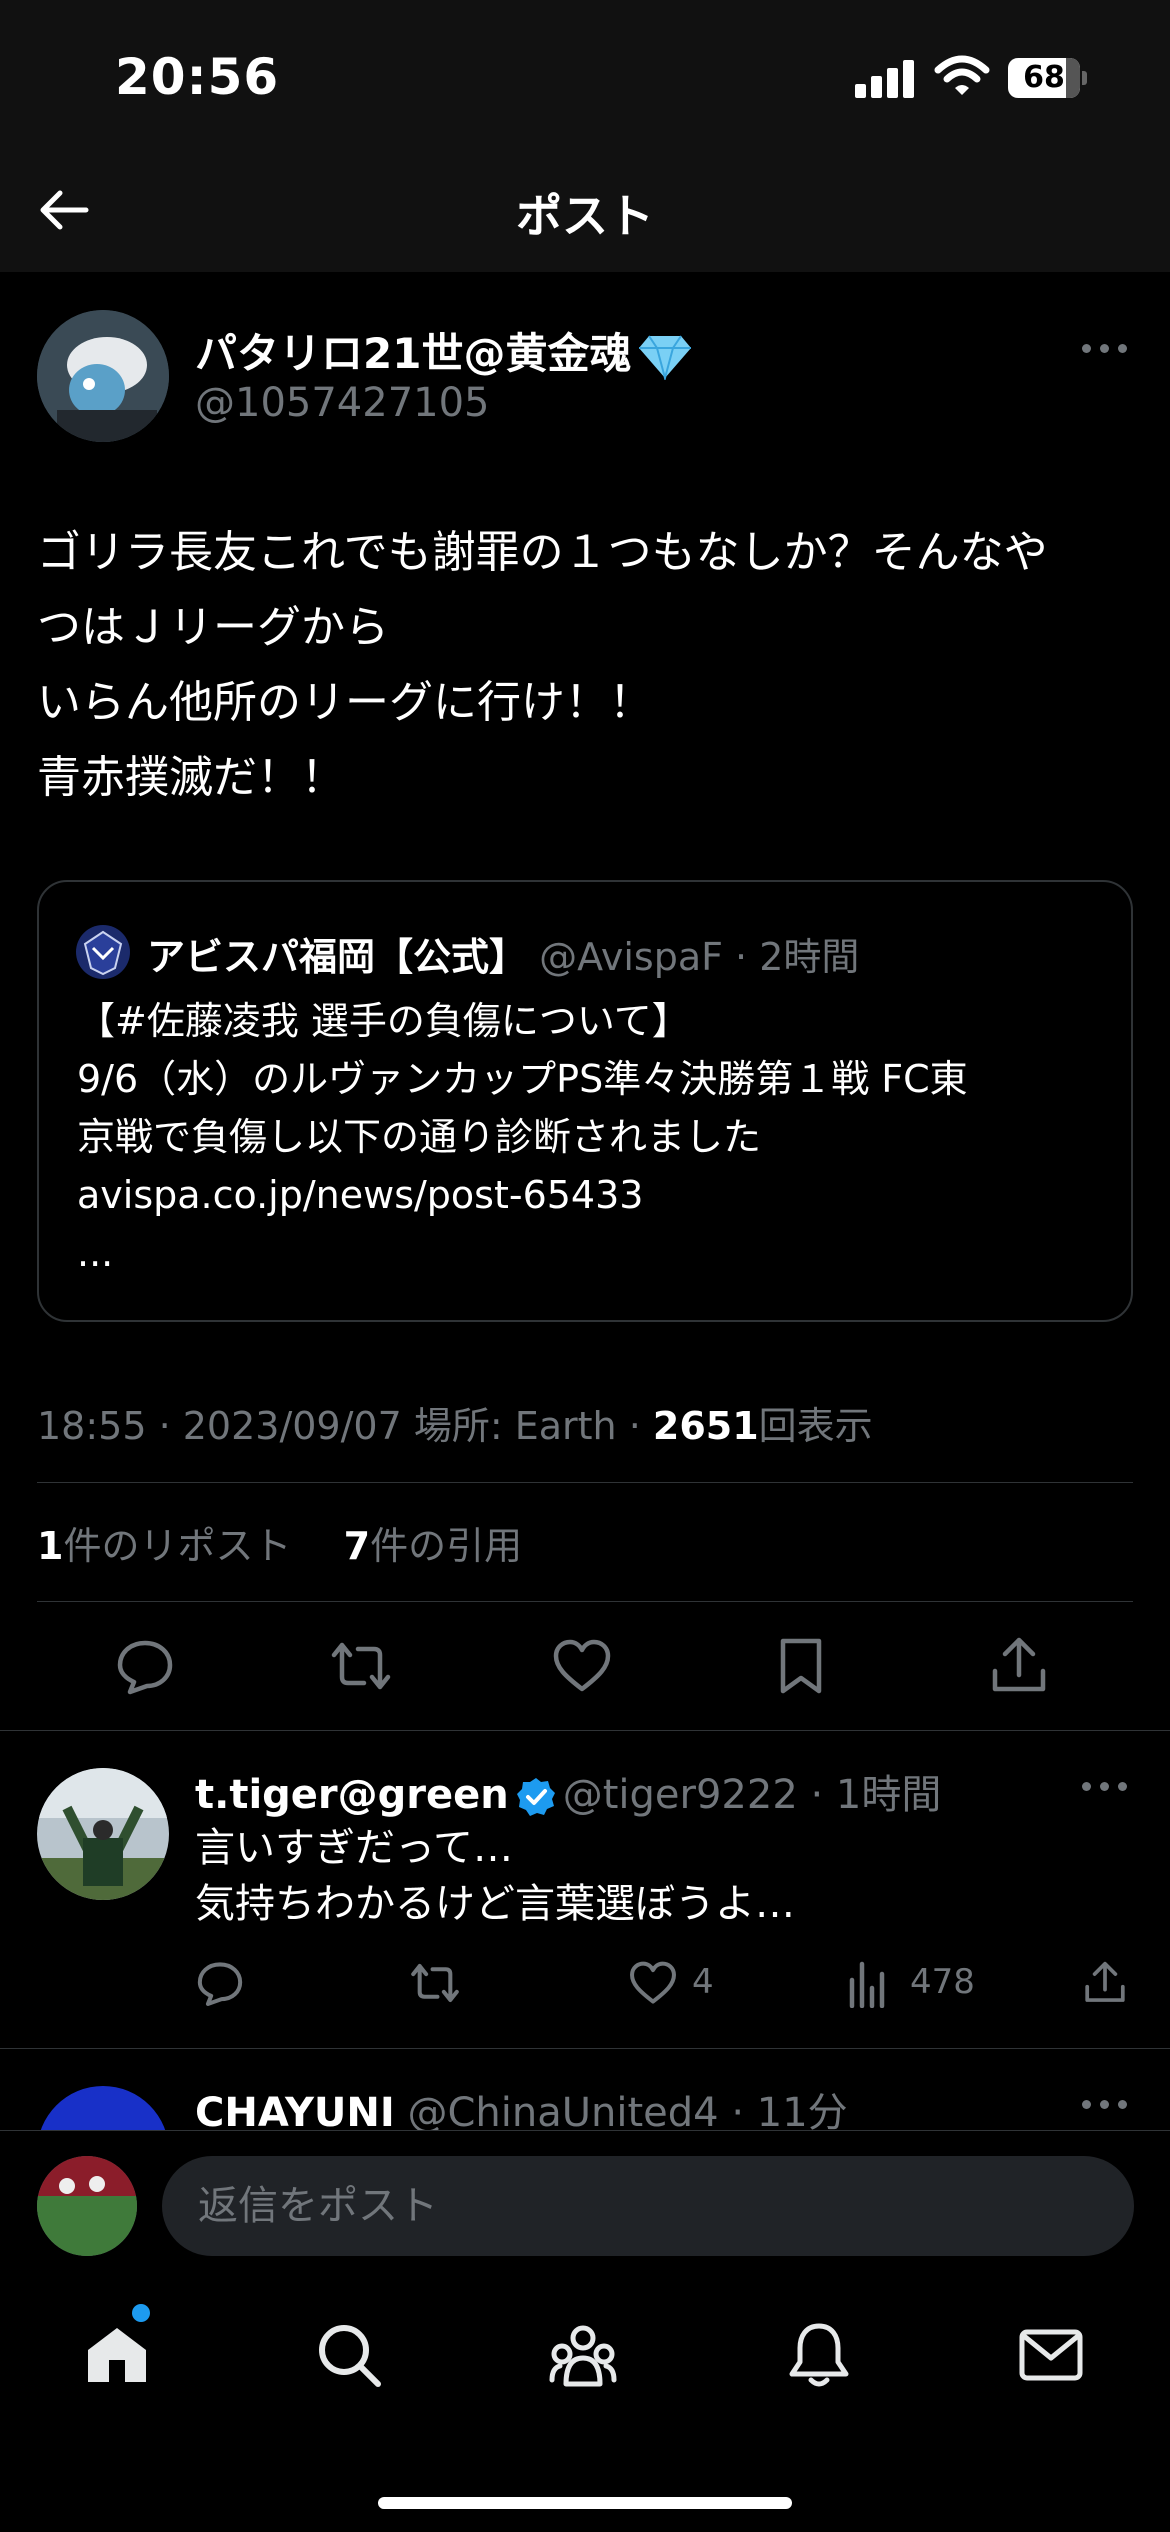 This screenshot has height=2532, width=1170. Describe the element at coordinates (819, 2355) in the screenshot. I see `notifications-bell-icon` at that location.